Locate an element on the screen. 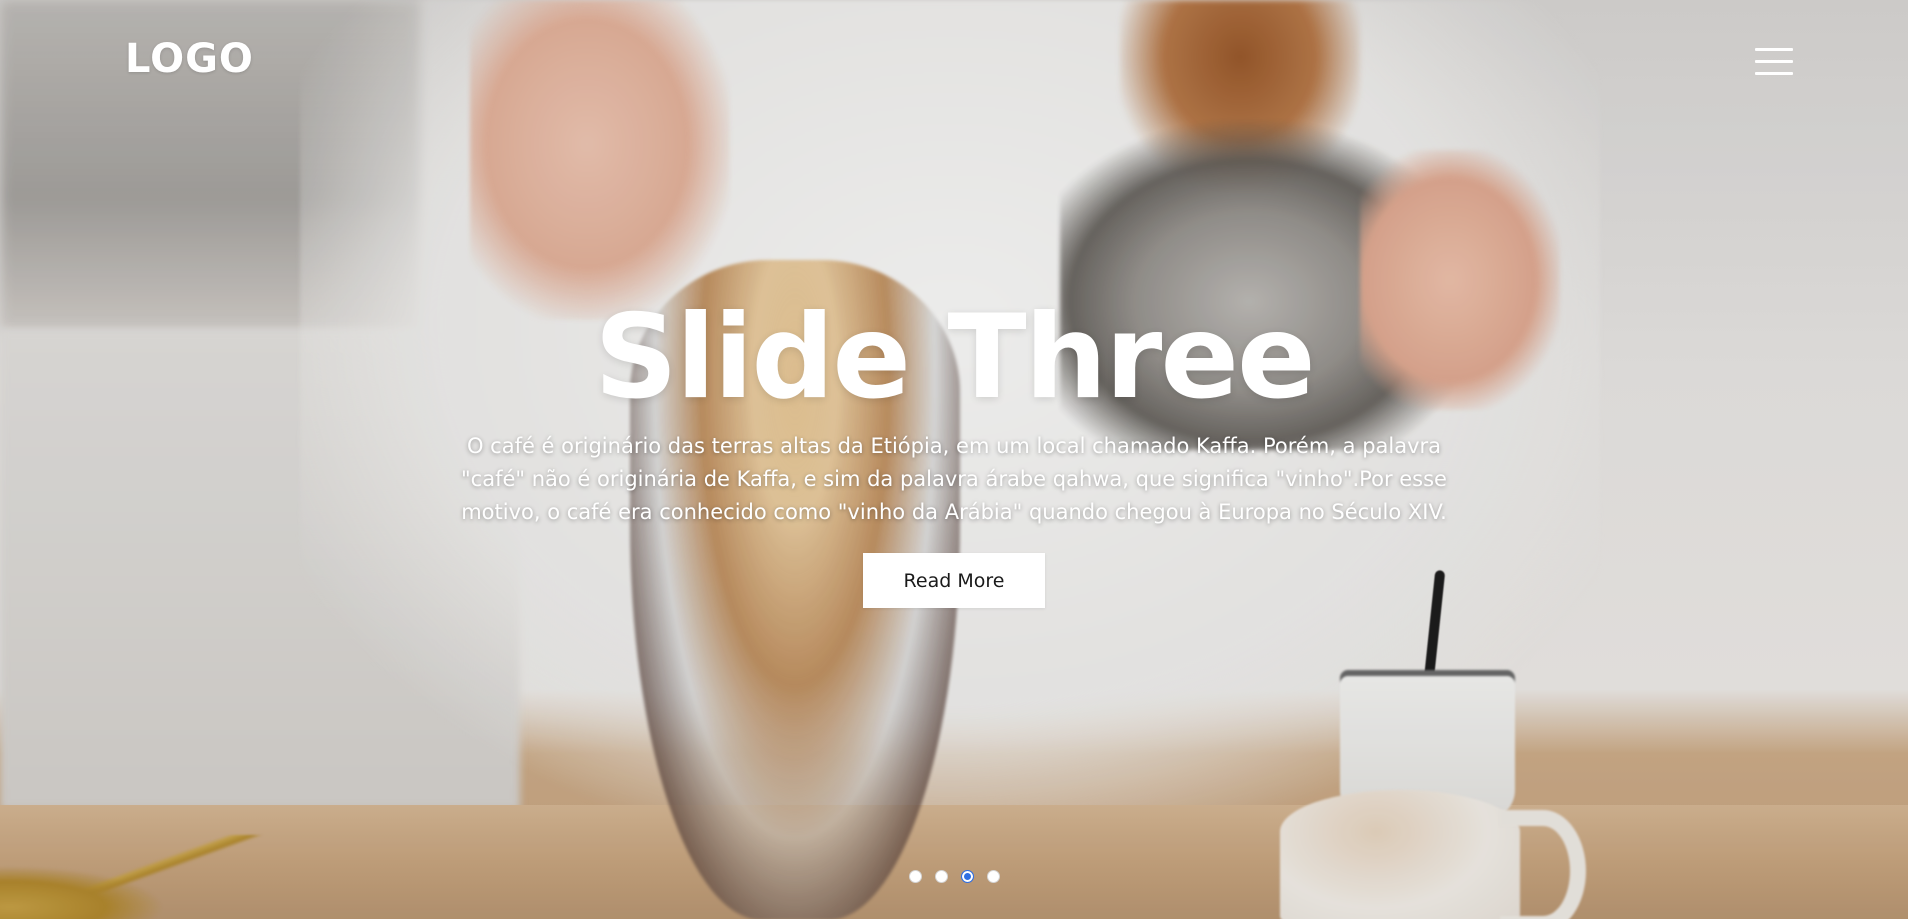  slide-dot-3-active is located at coordinates (967, 876).